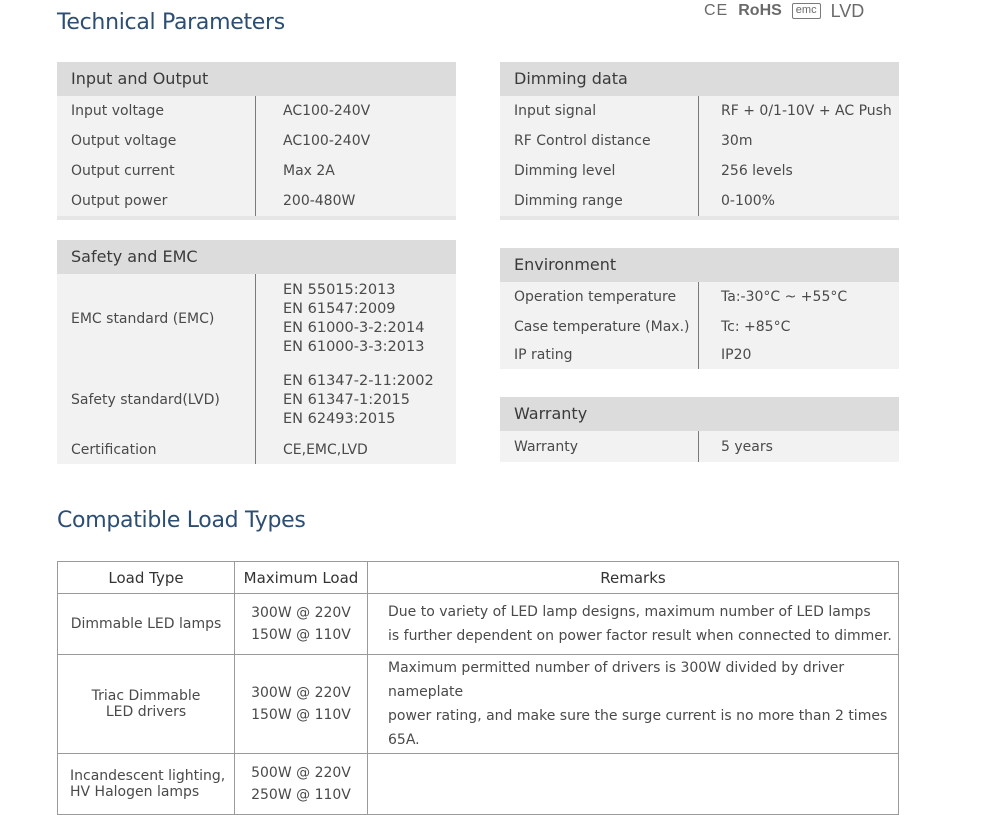 The height and width of the screenshot is (815, 1000). Describe the element at coordinates (156, 450) in the screenshot. I see `spec-label: Certification` at that location.